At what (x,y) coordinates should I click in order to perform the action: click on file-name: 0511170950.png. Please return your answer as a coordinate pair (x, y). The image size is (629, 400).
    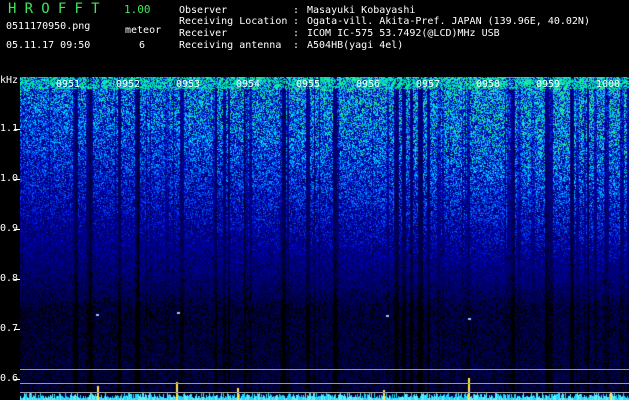
    Looking at the image, I should click on (48, 26).